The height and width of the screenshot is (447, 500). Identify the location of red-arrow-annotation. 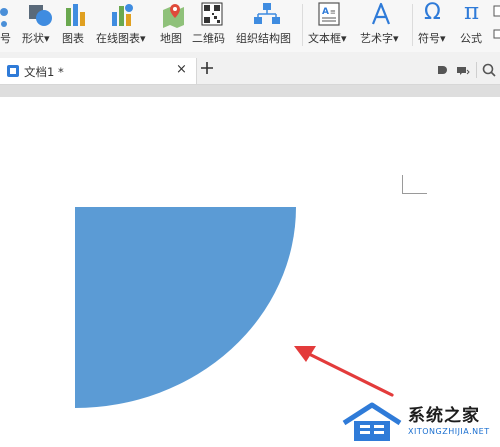
(344, 371).